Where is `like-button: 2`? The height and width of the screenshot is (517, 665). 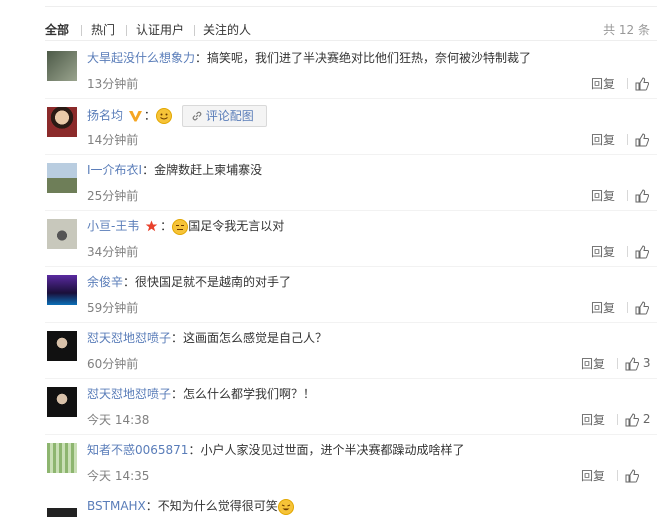 like-button: 2 is located at coordinates (637, 419).